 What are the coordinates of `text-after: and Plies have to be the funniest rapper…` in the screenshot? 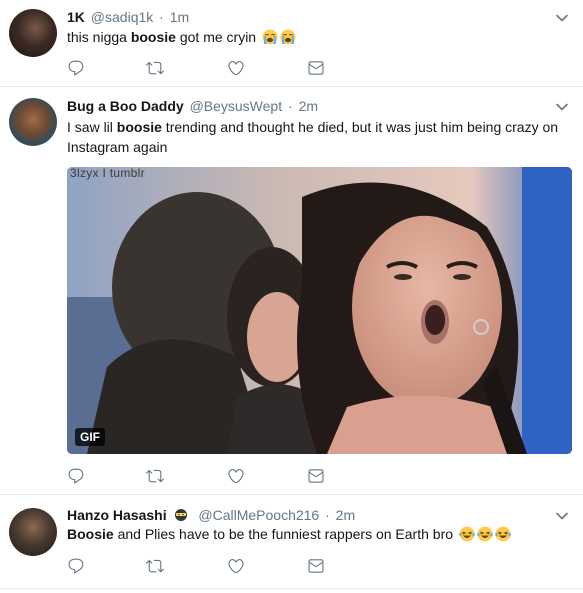 It's located at (283, 534).